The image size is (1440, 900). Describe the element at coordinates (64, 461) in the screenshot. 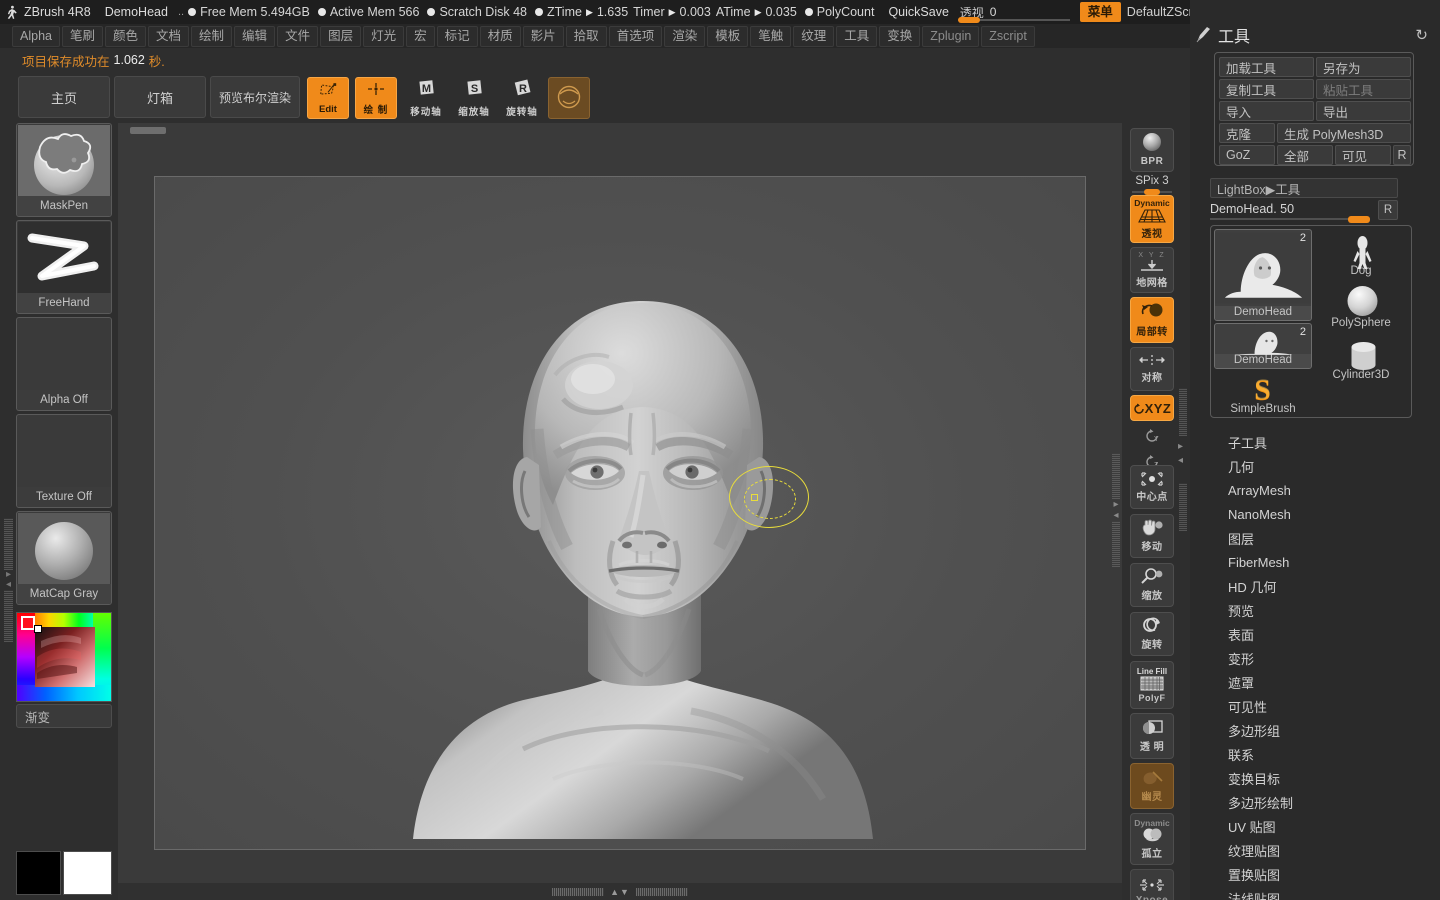

I see `current-texture-thumb: Texture Off` at that location.